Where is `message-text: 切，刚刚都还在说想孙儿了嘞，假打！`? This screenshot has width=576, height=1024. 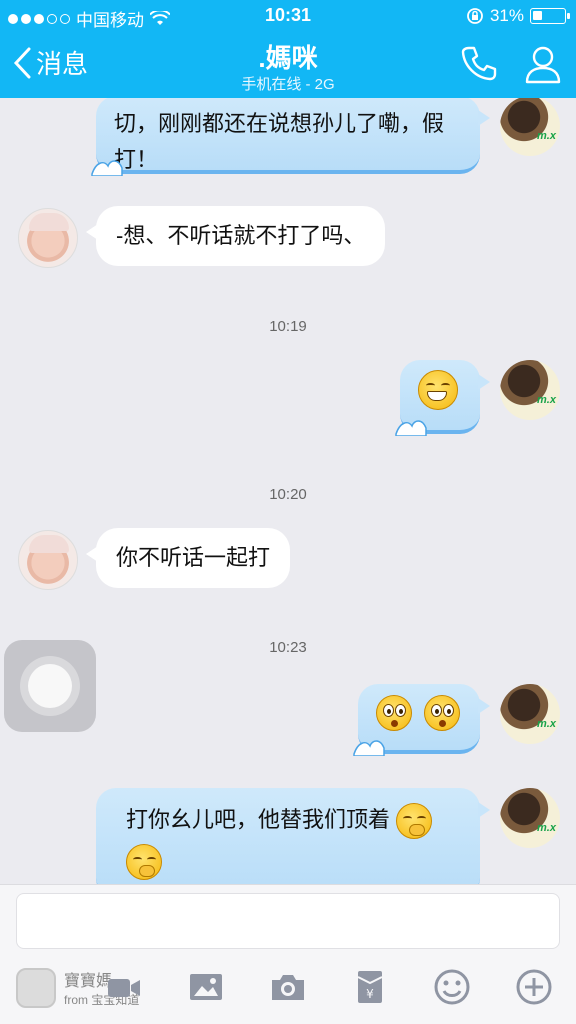 message-text: 切，刚刚都还在说想孙儿了嘞，假打！ is located at coordinates (279, 141).